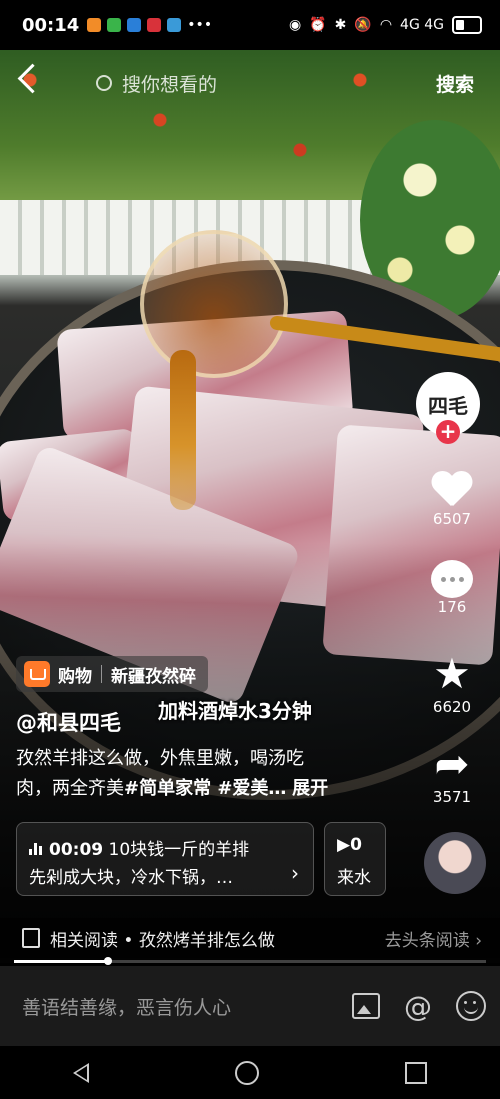  I want to click on image-icon, so click(366, 1006).